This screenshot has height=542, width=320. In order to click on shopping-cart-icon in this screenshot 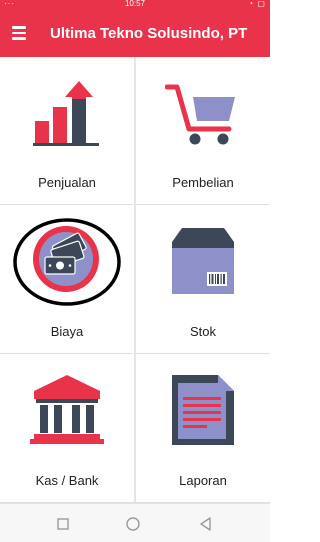, I will do `click(203, 113)`.